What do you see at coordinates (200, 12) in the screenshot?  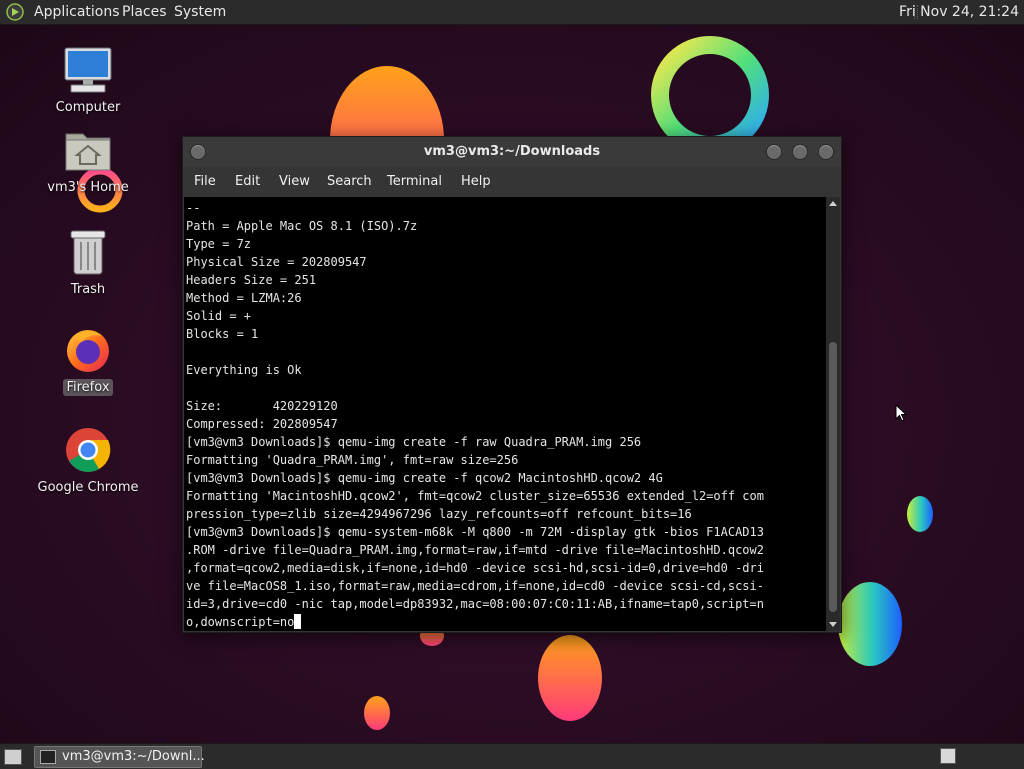 I see `system-menu: System` at bounding box center [200, 12].